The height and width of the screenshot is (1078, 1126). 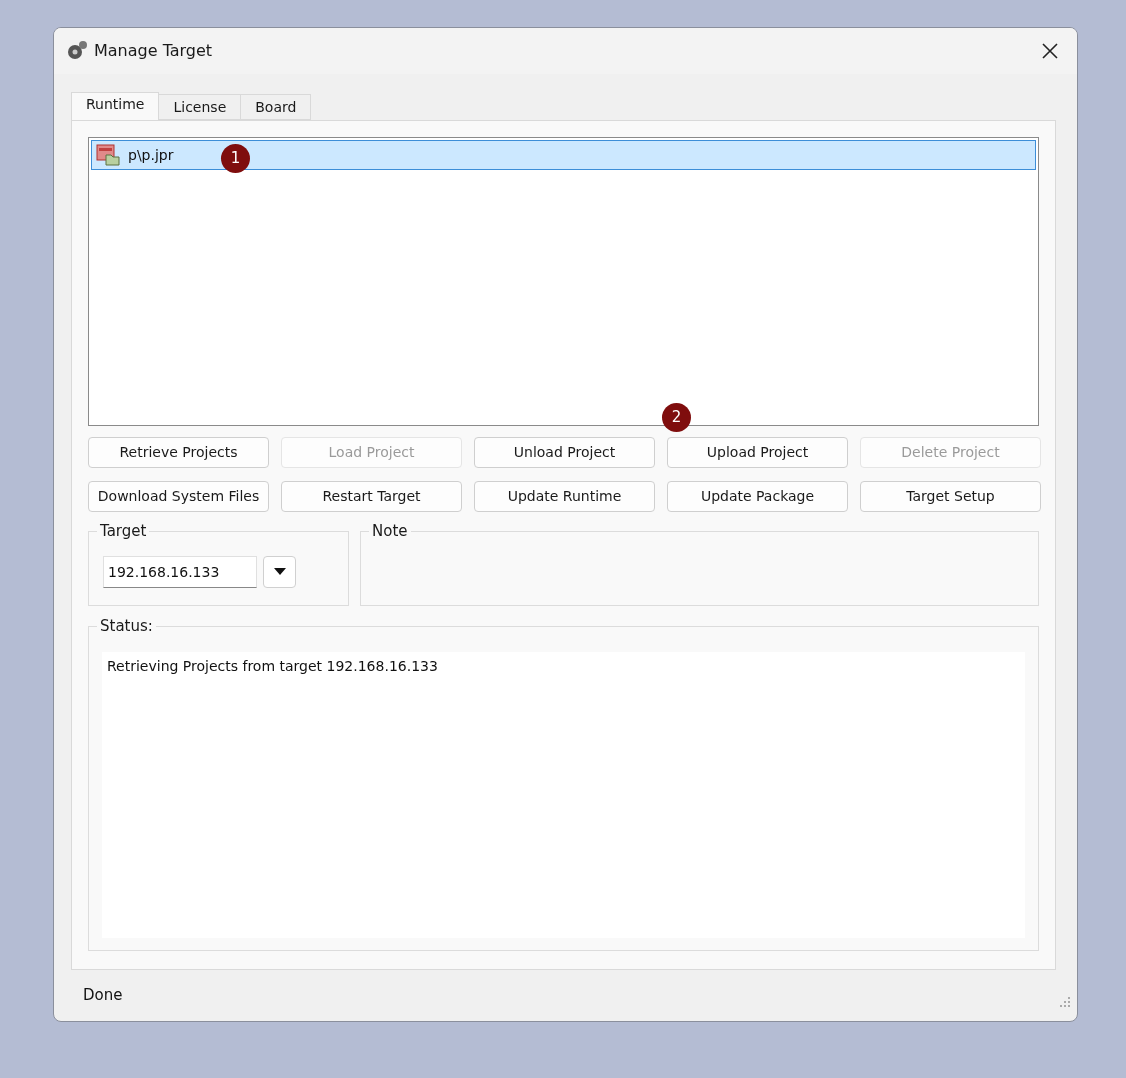 I want to click on action-button: Retrieve Projects, so click(x=178, y=452).